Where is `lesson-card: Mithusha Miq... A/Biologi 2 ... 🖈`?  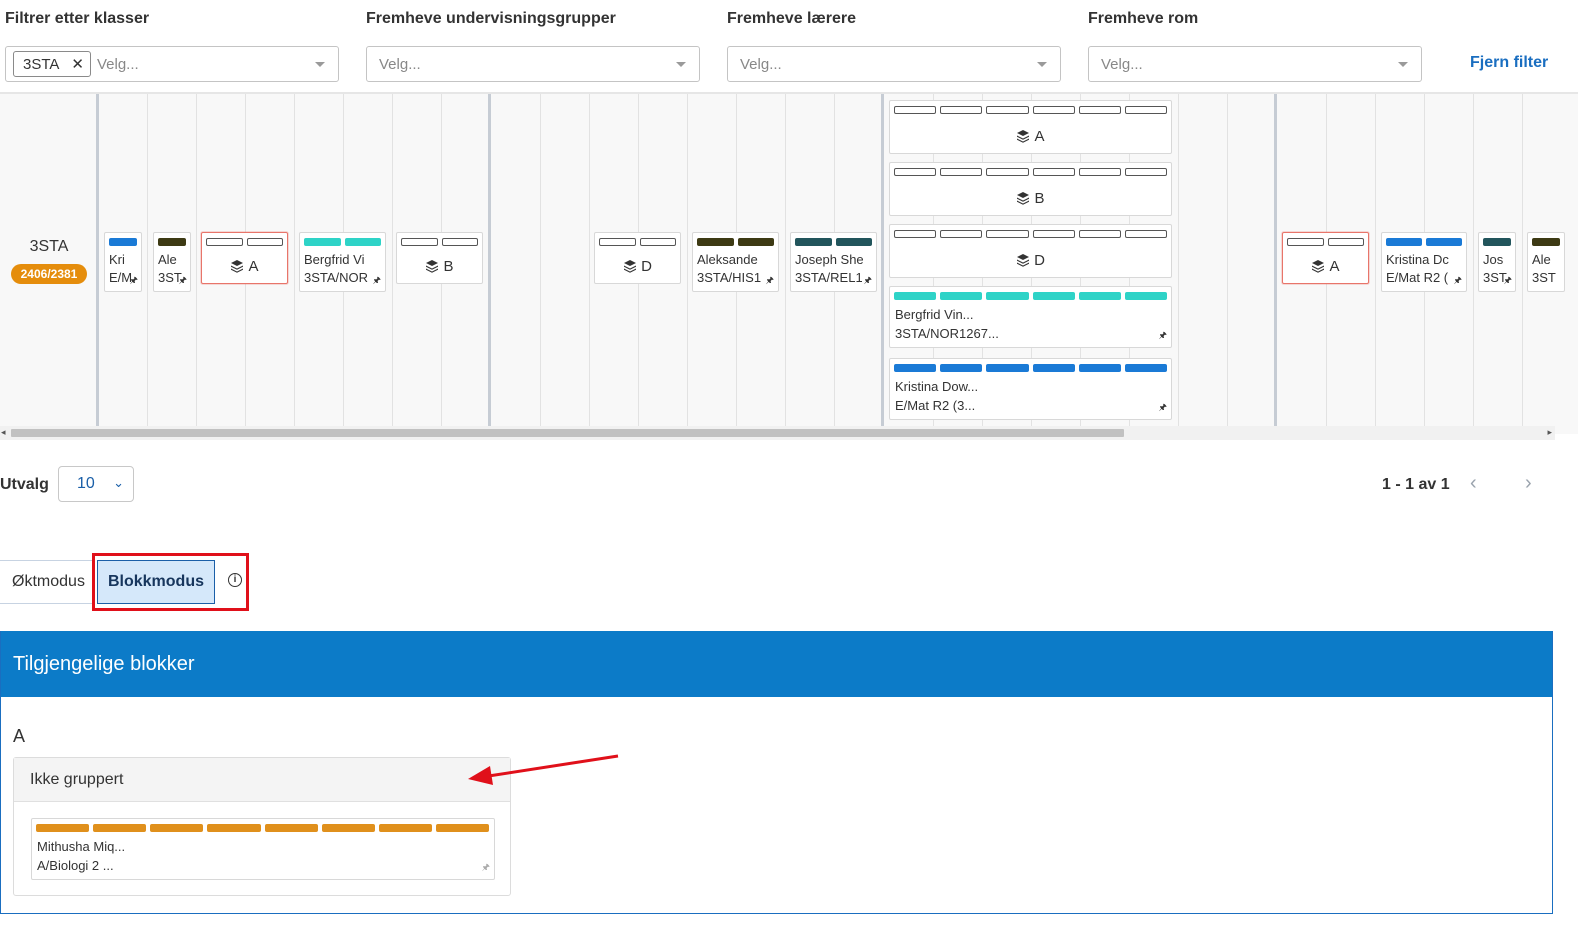
lesson-card: Mithusha Miq... A/Biologi 2 ... 🖈 is located at coordinates (263, 849).